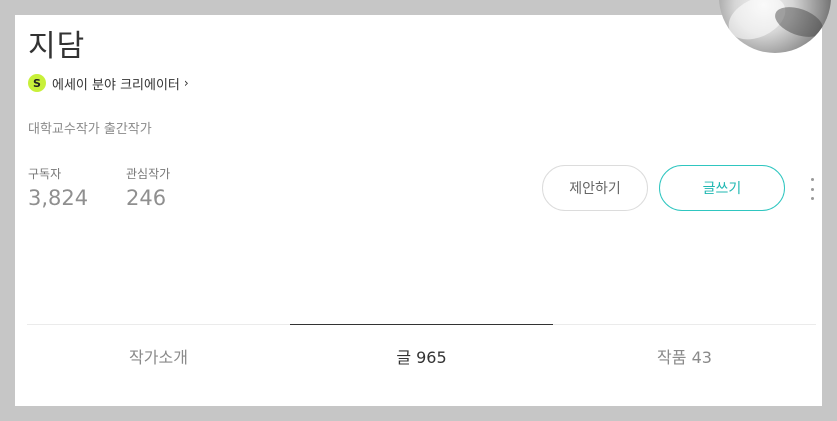  What do you see at coordinates (158, 356) in the screenshot?
I see `tab-author-intro: 작가소개` at bounding box center [158, 356].